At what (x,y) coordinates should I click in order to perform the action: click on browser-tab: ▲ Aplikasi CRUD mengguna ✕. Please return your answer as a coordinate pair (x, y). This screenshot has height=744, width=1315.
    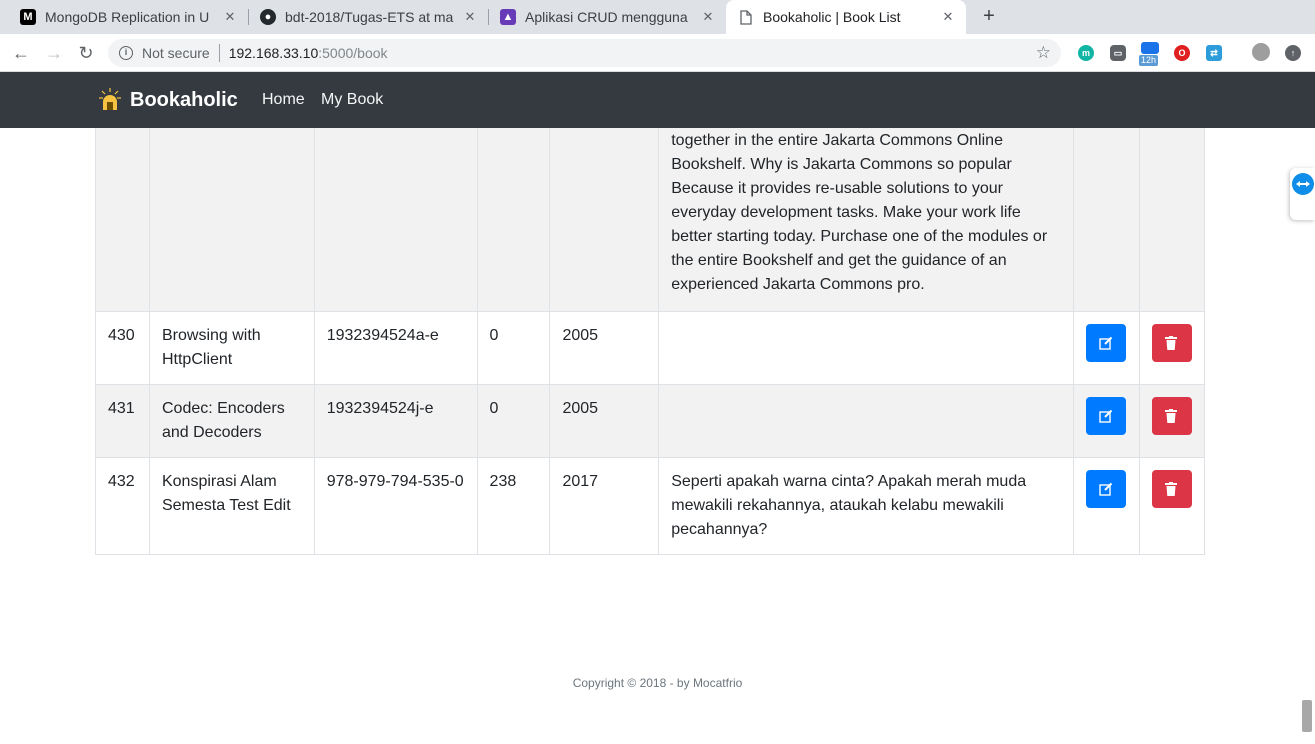
    Looking at the image, I should click on (607, 17).